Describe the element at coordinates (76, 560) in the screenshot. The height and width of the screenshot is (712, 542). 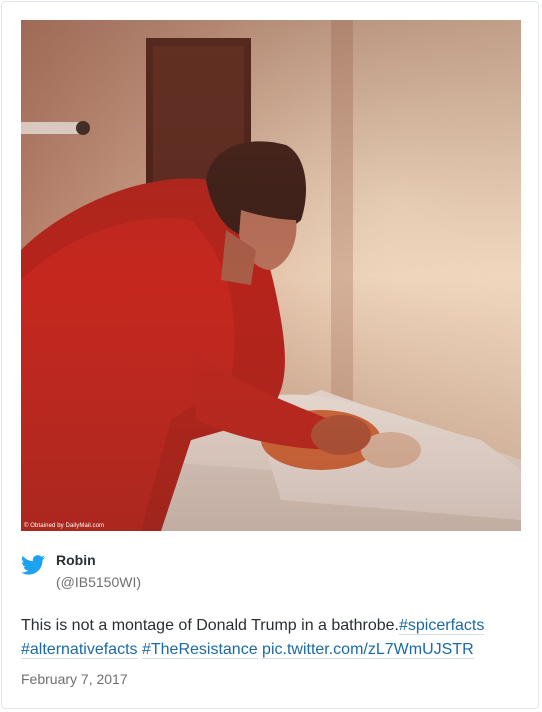
I see `author-name: Robin` at that location.